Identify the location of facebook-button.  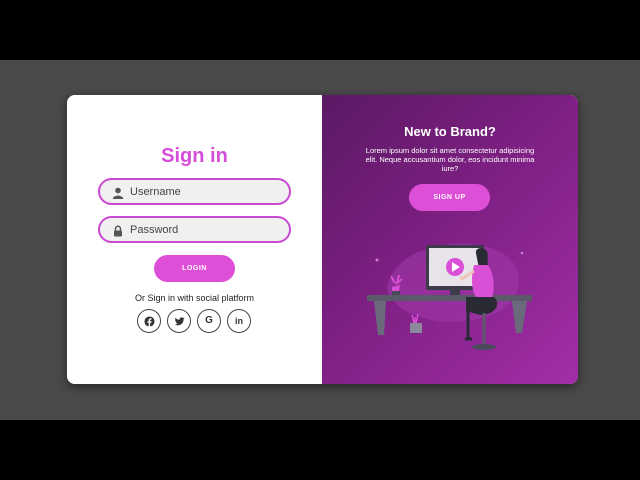
(149, 321).